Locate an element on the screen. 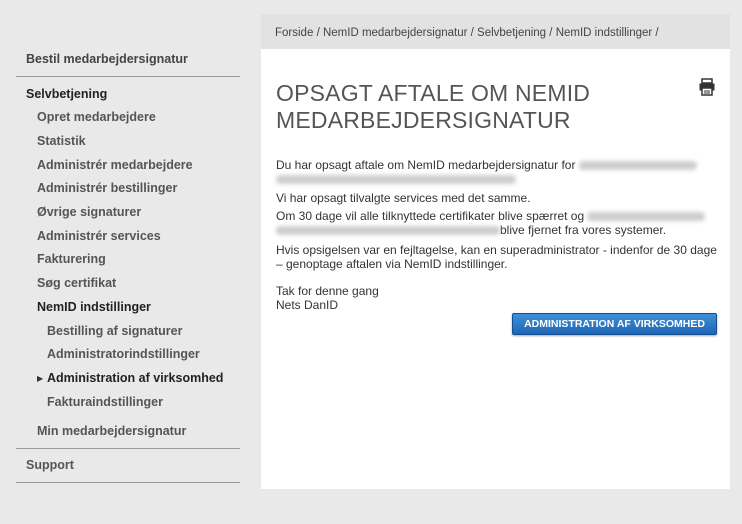 Image resolution: width=742 pixels, height=524 pixels. breadcrumb-item-nemid-settings: NemID indstillinger is located at coordinates (604, 33).